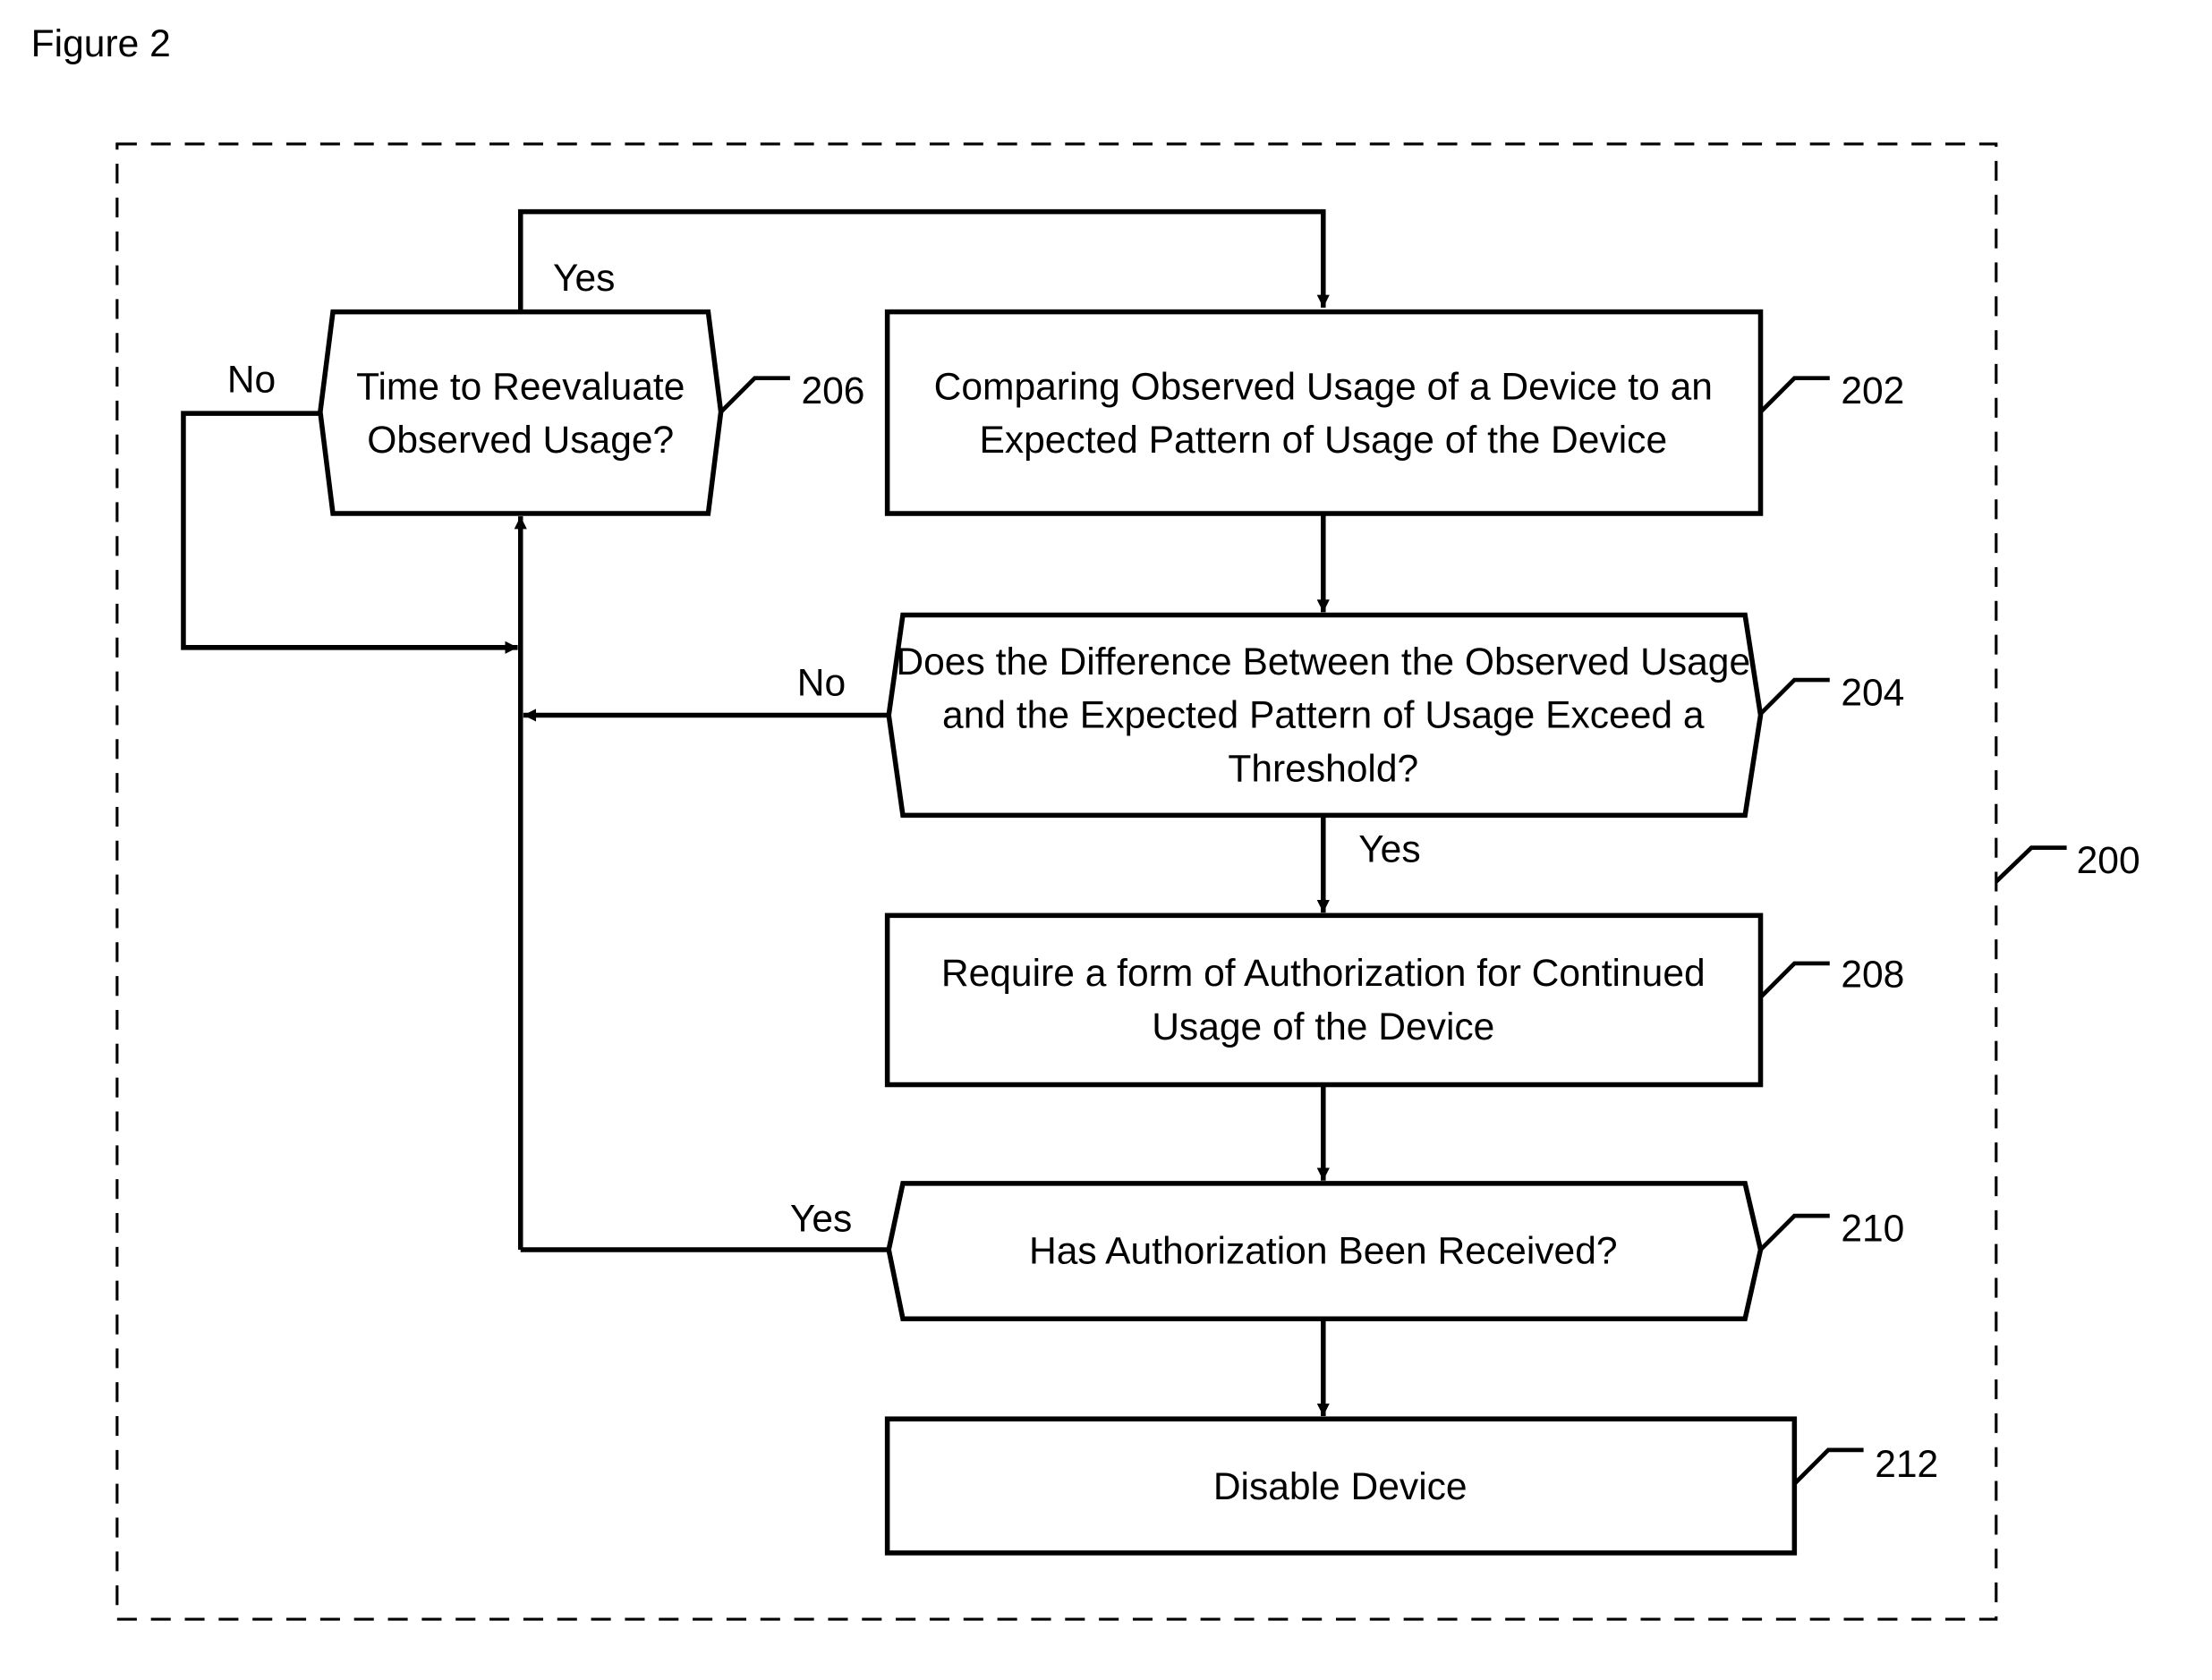 This screenshot has height=1680, width=2212. I want to click on edge-label-204-yes: Yes, so click(1389, 848).